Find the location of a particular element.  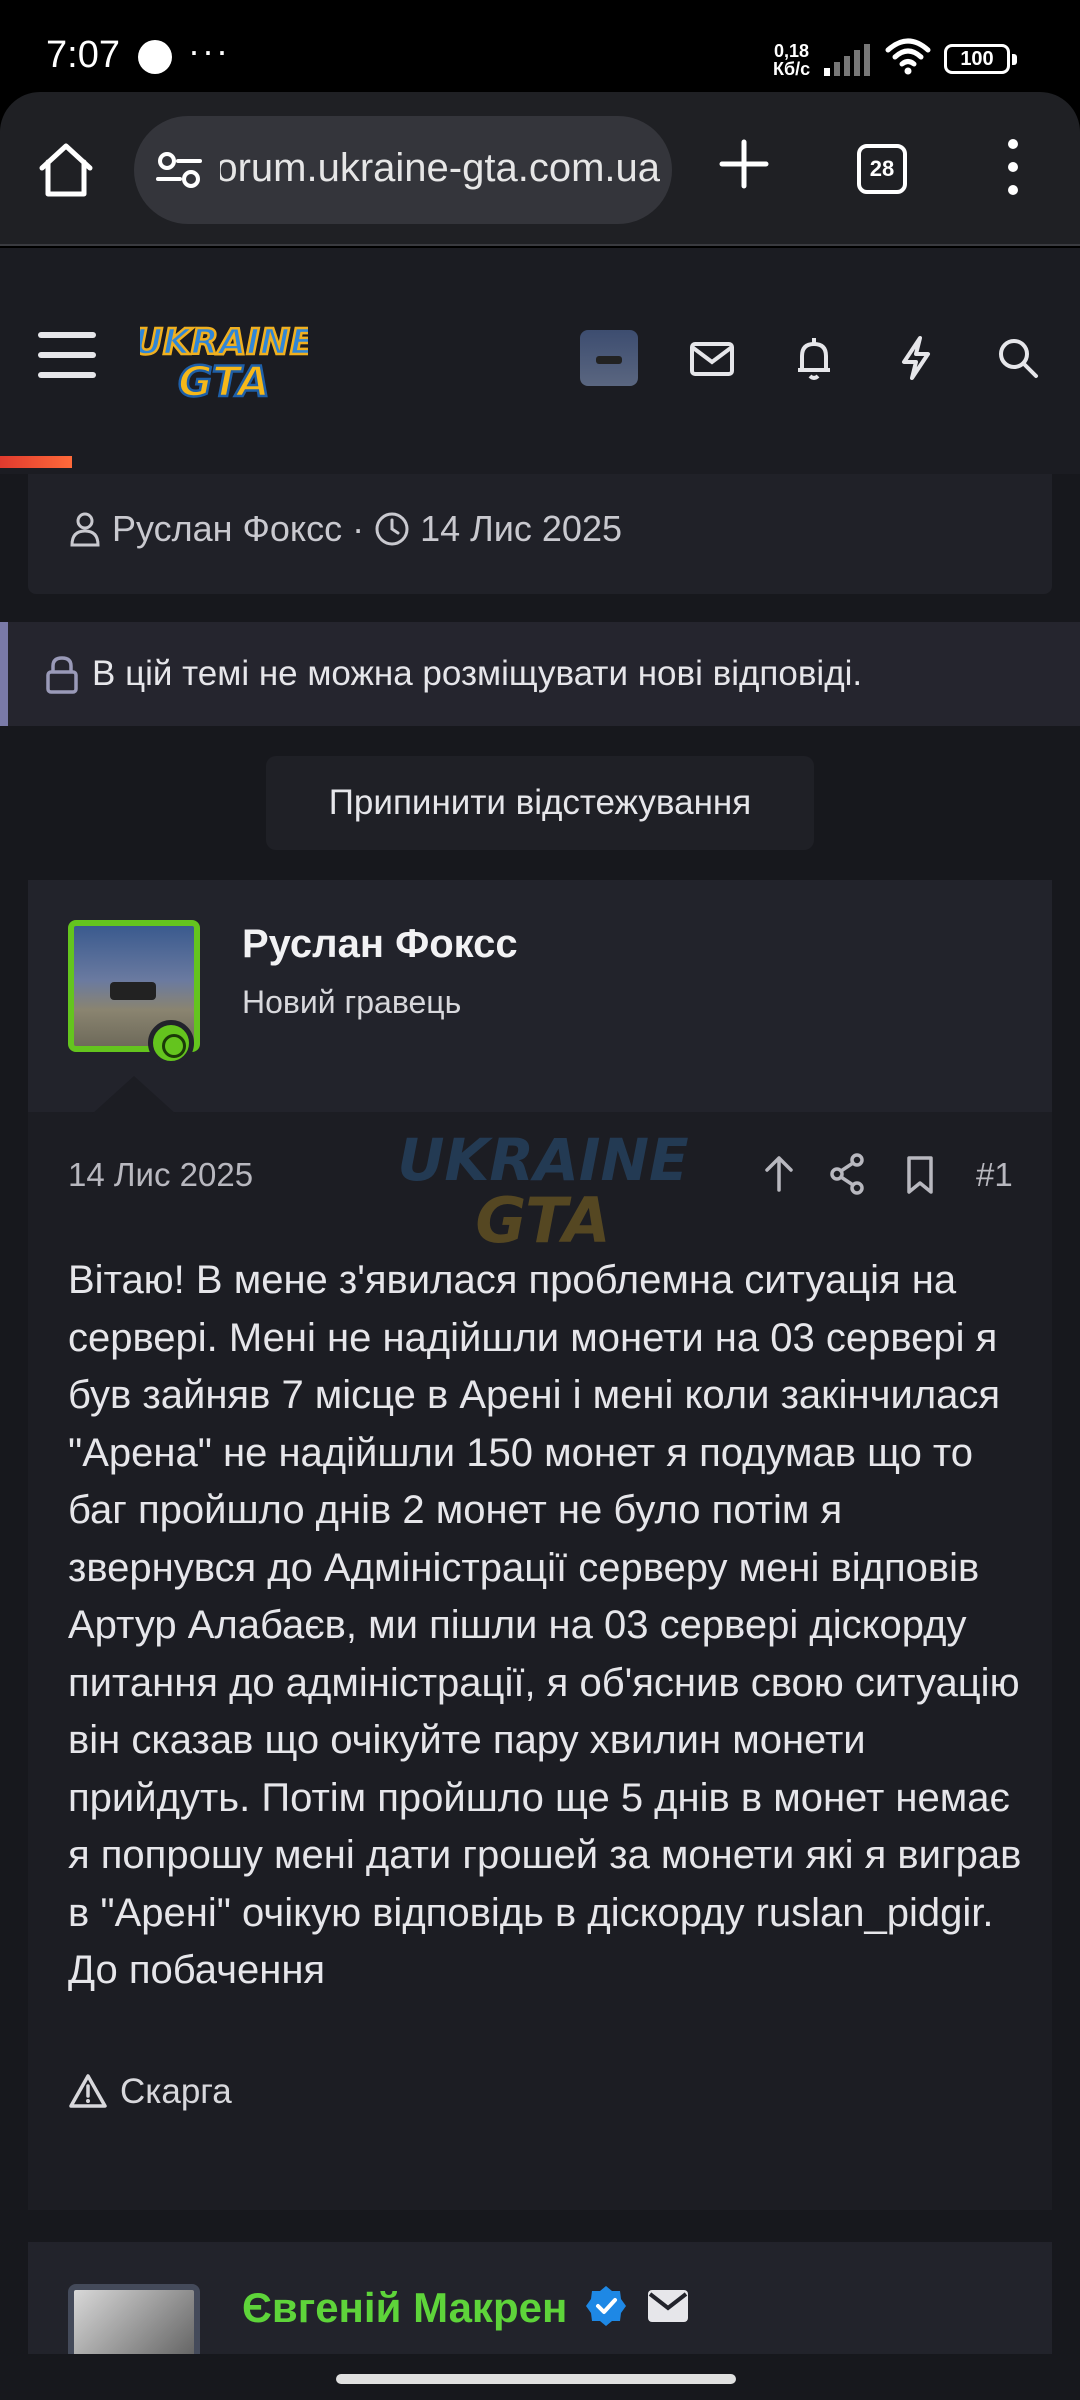

status-time: 7:07 is located at coordinates (83, 55).